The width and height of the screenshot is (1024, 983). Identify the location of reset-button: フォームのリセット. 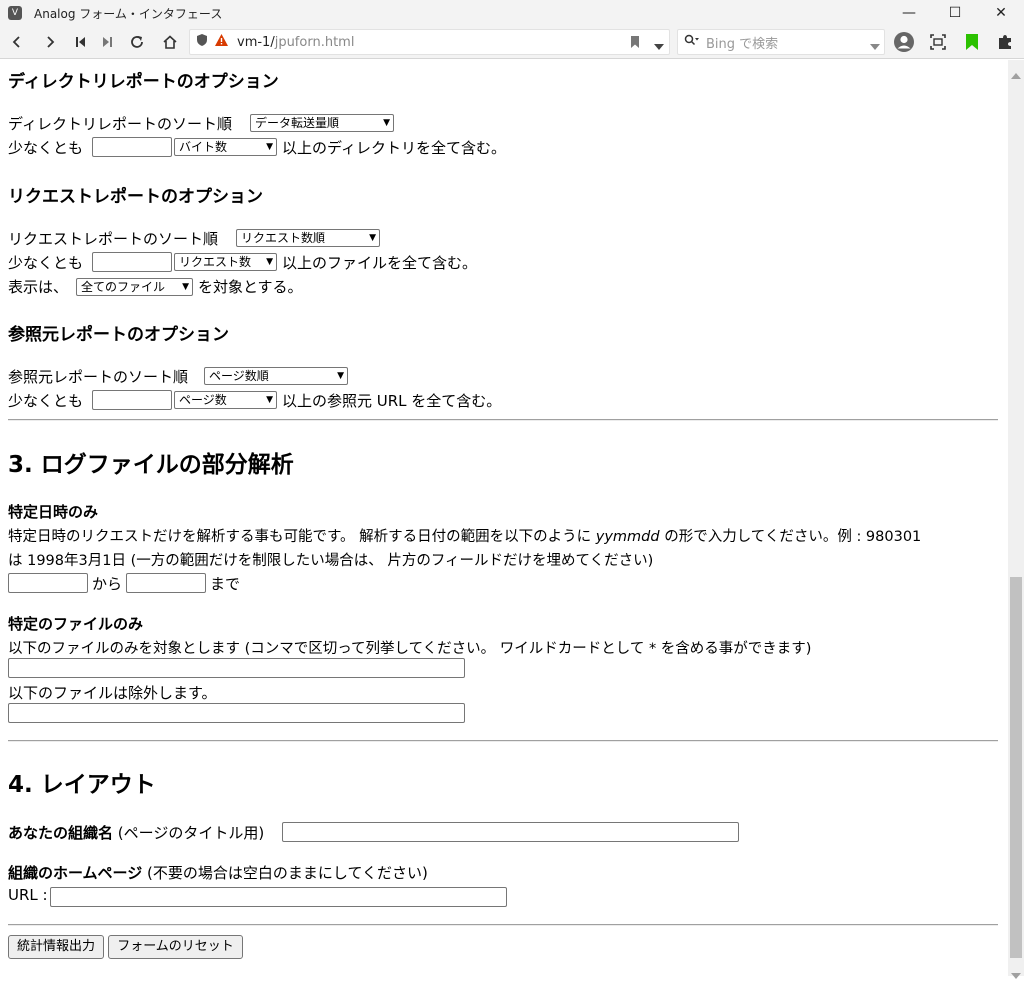
(175, 947).